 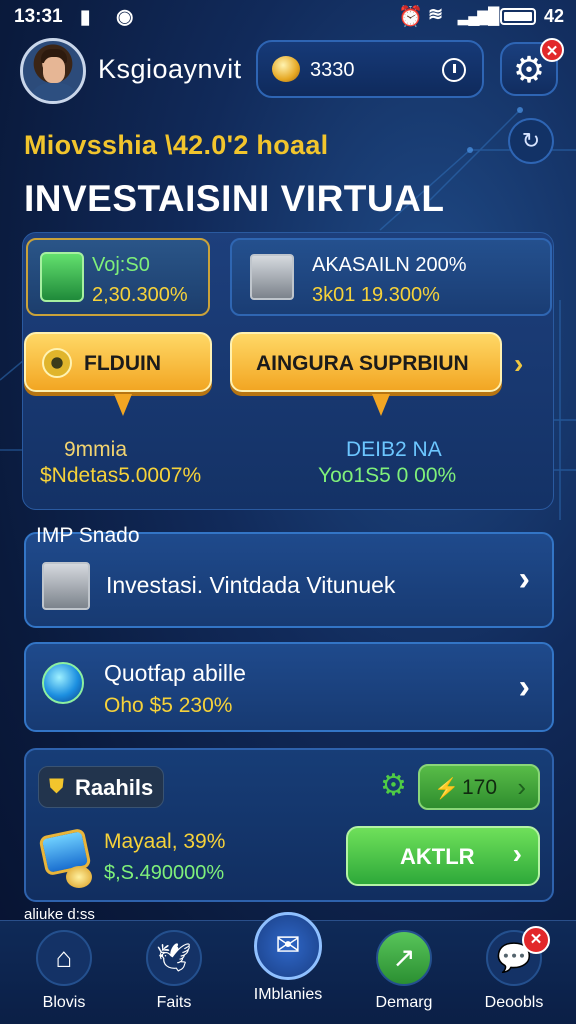 What do you see at coordinates (56, 787) in the screenshot?
I see `shield-icon: ⛊` at bounding box center [56, 787].